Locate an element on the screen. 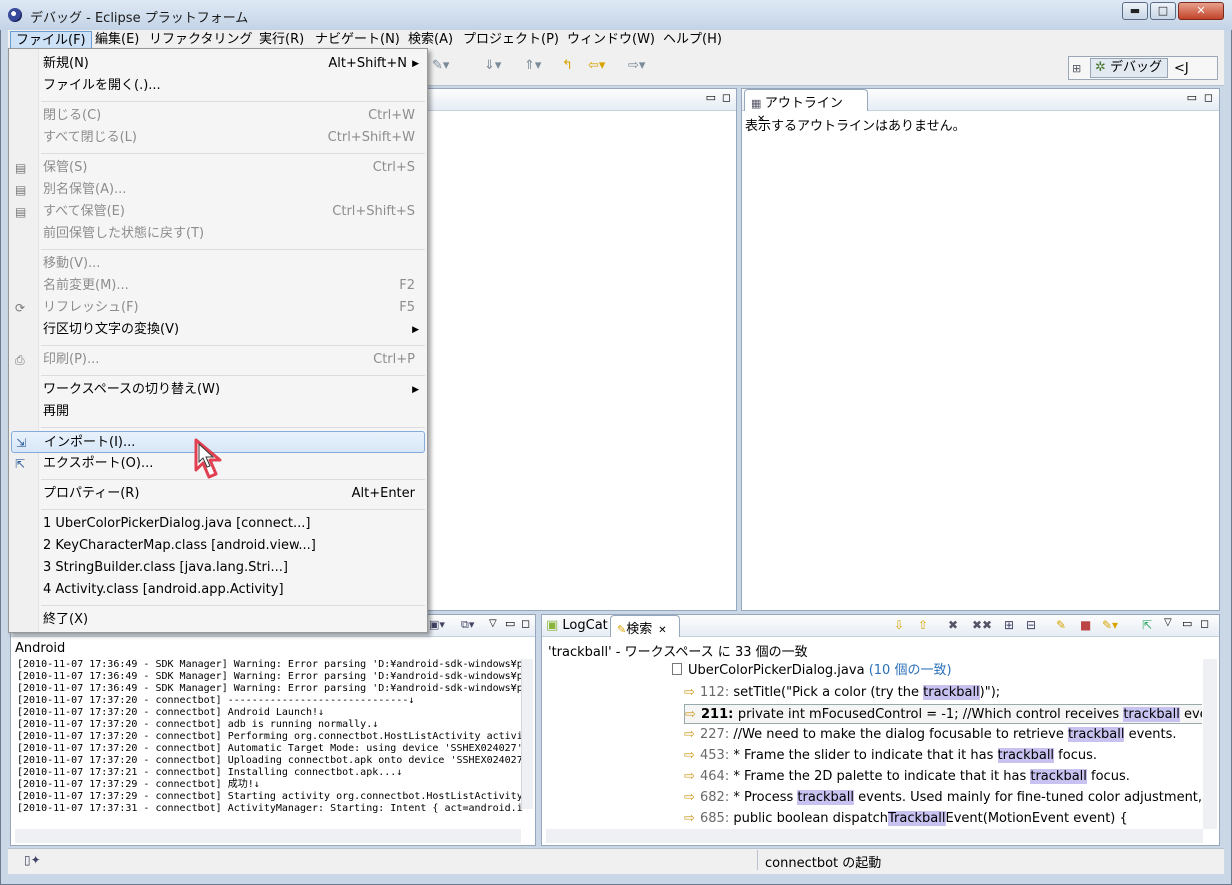  tab-outline: ▦ アウトライン ✕ is located at coordinates (806, 107).